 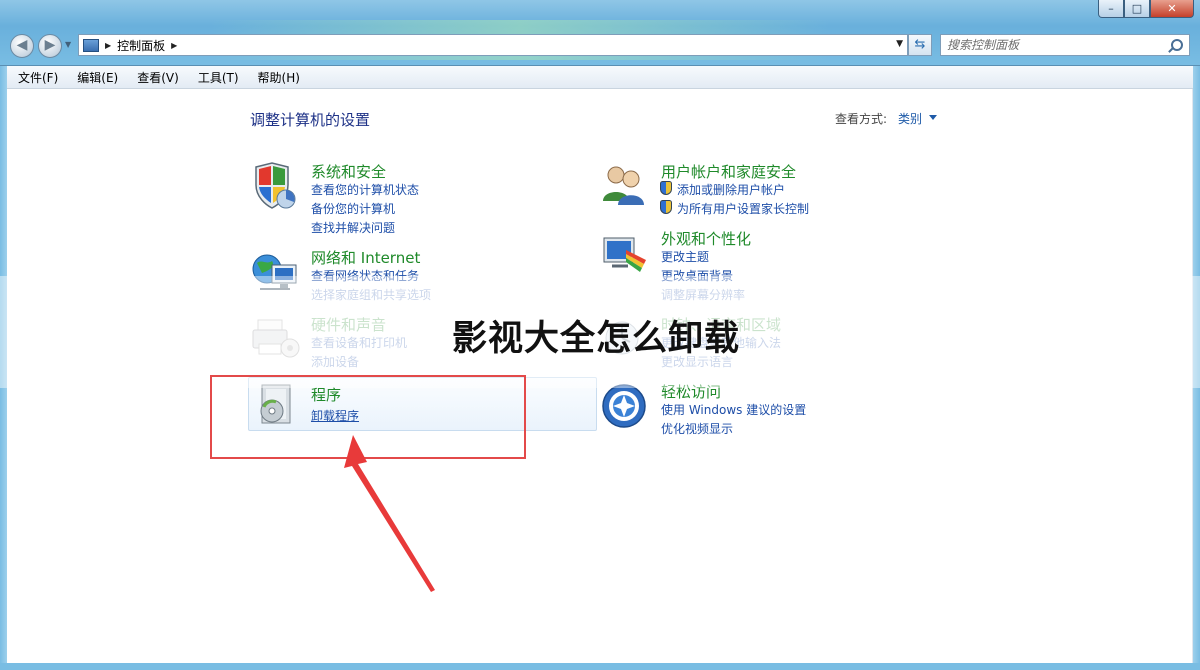 I want to click on link-add-remove-accounts: 添加或删除用户帐户, so click(x=731, y=189).